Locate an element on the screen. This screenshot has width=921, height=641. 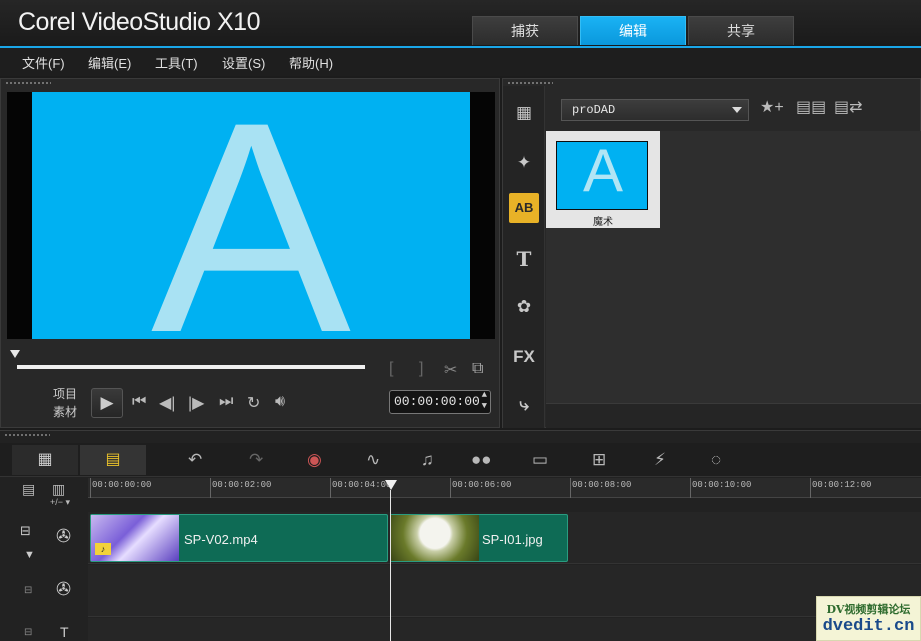
ruler-tick: 00:00:06:00 is located at coordinates (482, 485).